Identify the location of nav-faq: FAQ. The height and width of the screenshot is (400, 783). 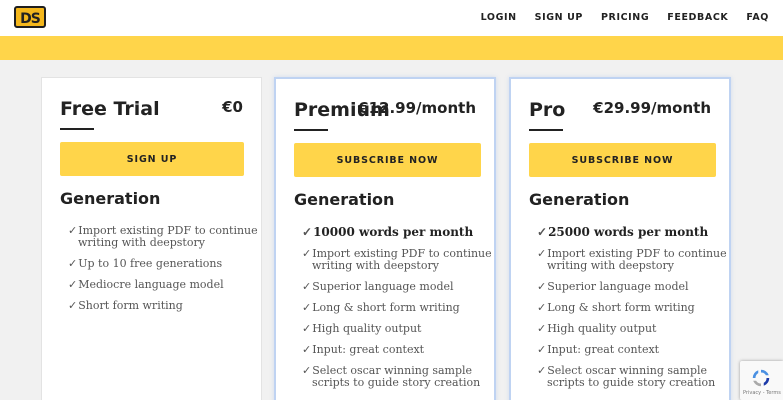
(757, 17).